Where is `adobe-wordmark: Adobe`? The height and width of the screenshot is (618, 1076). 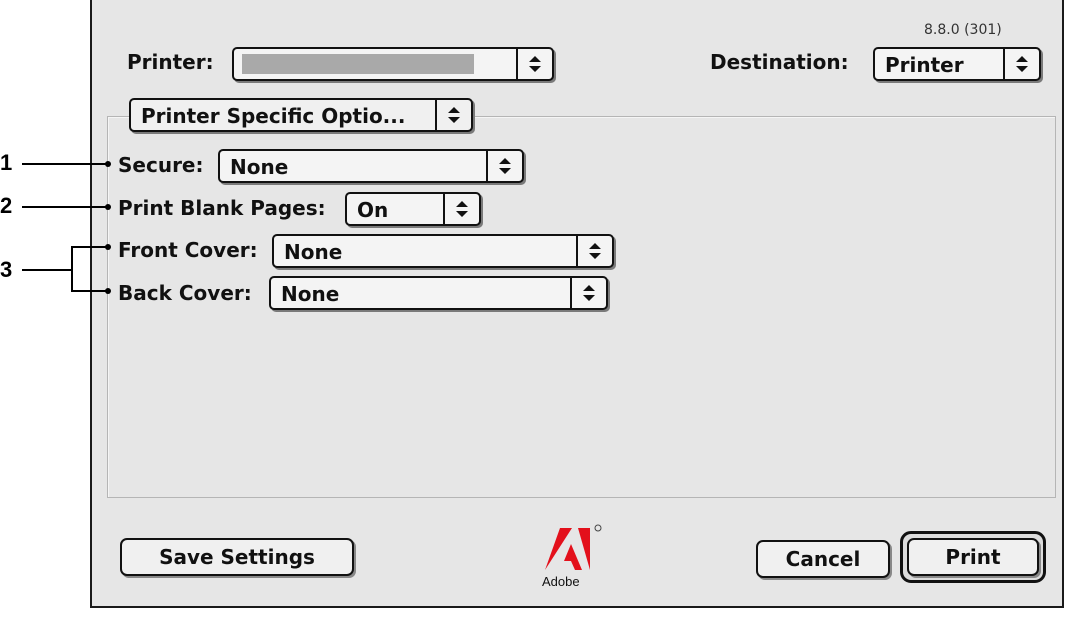
adobe-wordmark: Adobe is located at coordinates (561, 581).